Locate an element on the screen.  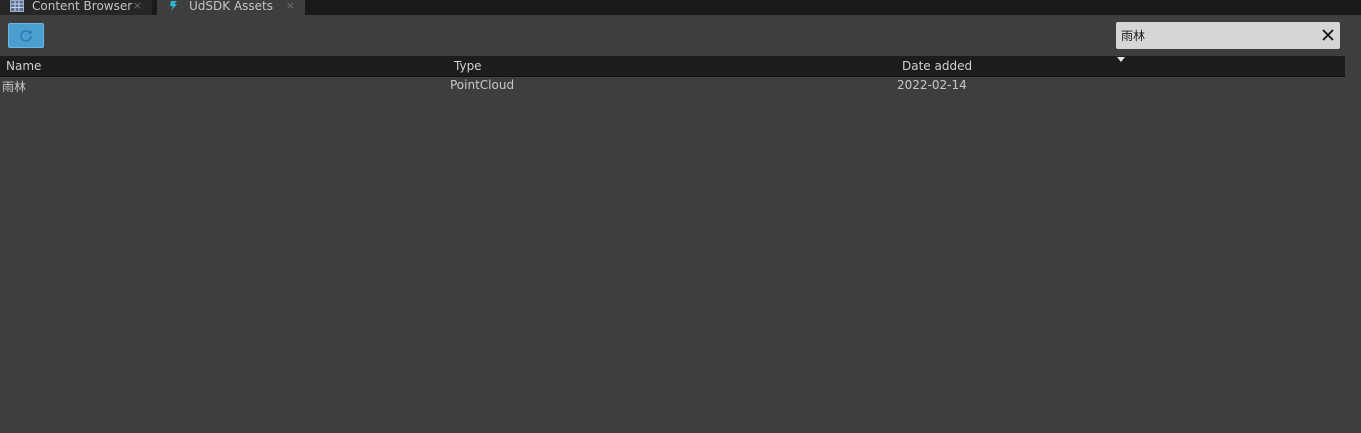
tab-udsdk-assets: UdSDK Assets × is located at coordinates (231, 7).